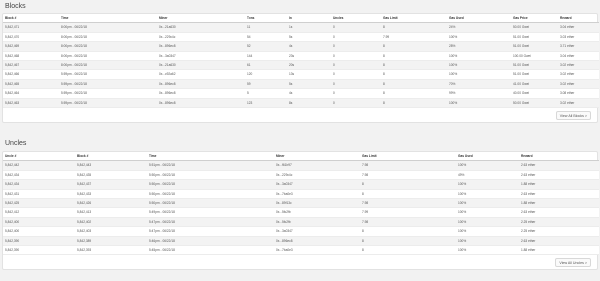 The width and height of the screenshot is (600, 281). What do you see at coordinates (578, 19) in the screenshot?
I see `blocks-column-header: Reward` at bounding box center [578, 19].